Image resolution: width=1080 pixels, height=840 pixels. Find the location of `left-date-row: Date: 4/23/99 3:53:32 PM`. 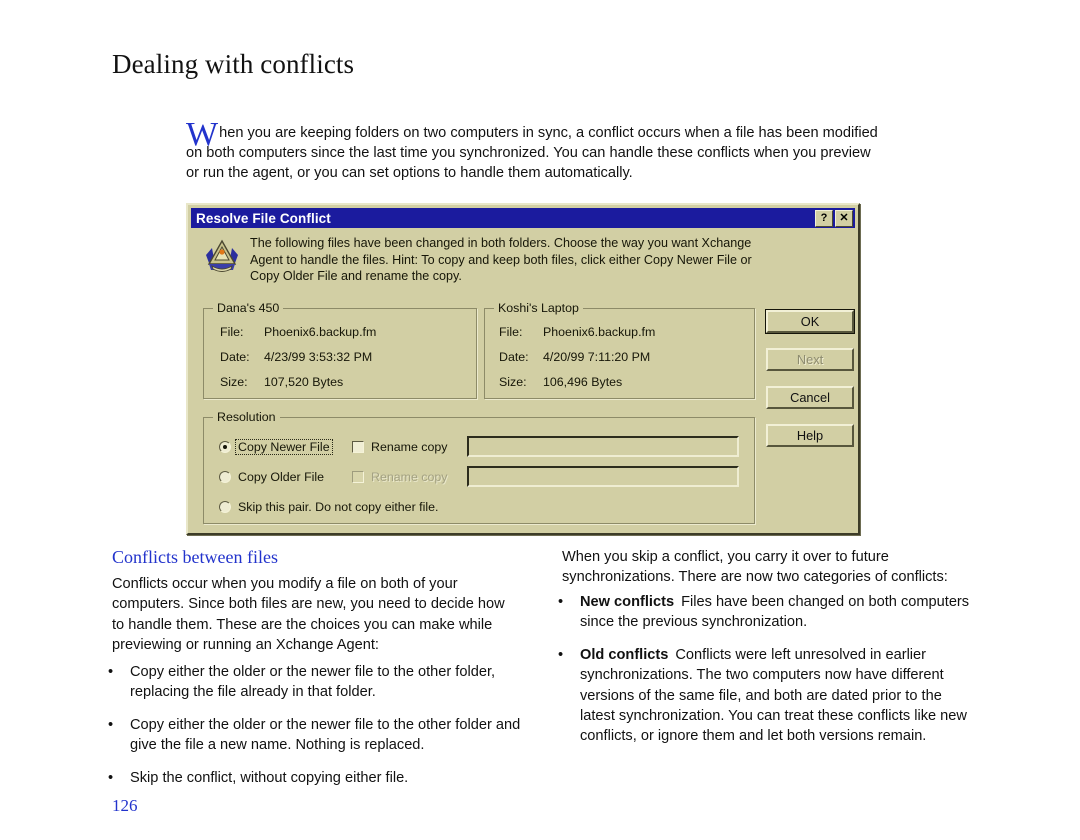

left-date-row: Date: 4/23/99 3:53:32 PM is located at coordinates (296, 357).